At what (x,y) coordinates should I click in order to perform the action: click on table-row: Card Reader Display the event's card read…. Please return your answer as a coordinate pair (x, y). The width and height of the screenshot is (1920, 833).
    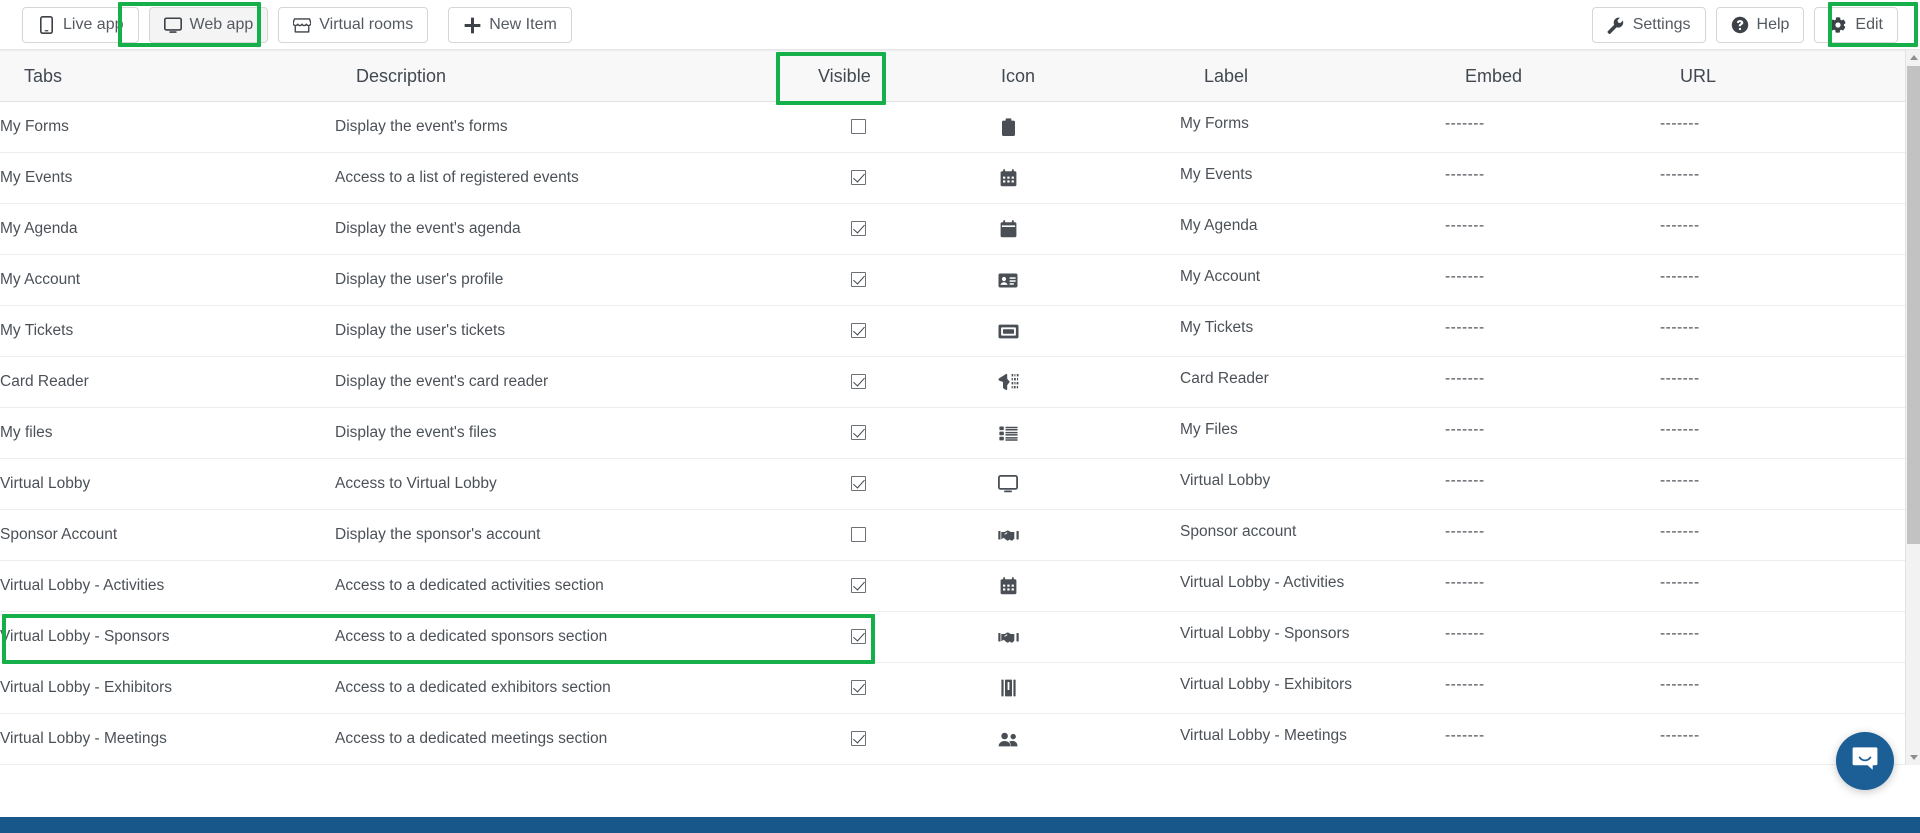
    Looking at the image, I should click on (952, 382).